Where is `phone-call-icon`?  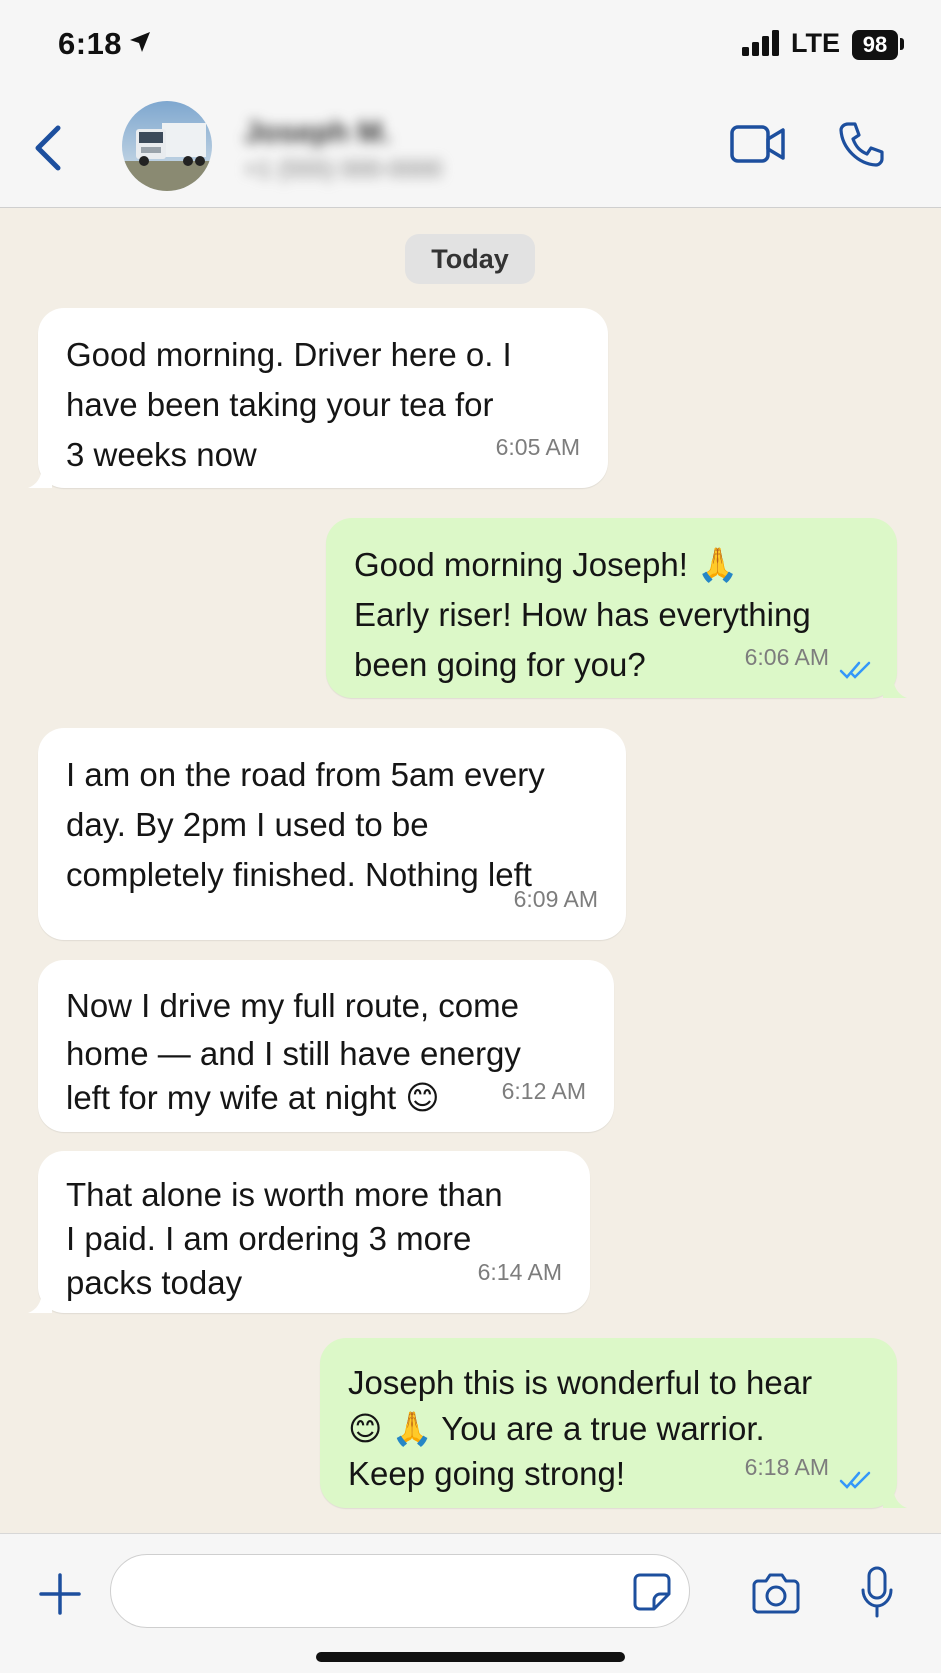
phone-call-icon is located at coordinates (862, 144).